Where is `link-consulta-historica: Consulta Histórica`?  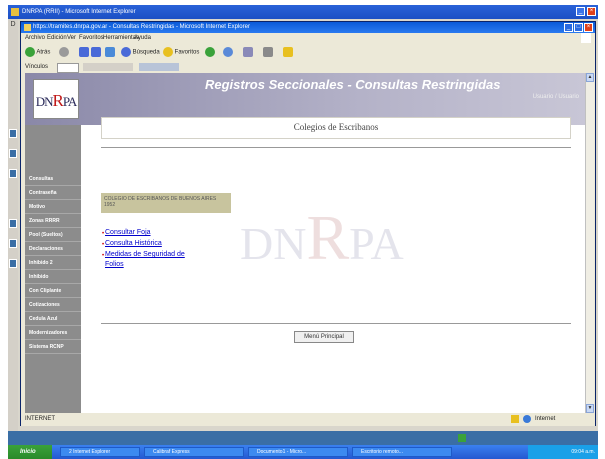 link-consulta-historica: Consulta Histórica is located at coordinates (133, 243).